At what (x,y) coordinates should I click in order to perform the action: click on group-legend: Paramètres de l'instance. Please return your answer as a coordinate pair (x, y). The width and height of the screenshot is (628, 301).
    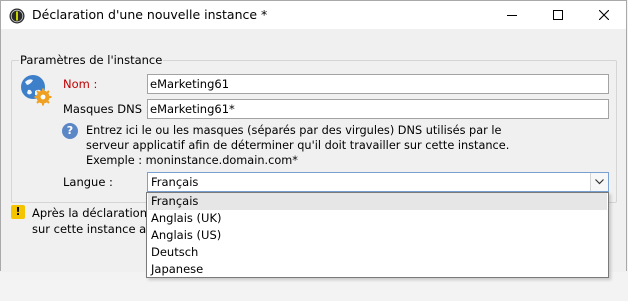
    Looking at the image, I should click on (91, 60).